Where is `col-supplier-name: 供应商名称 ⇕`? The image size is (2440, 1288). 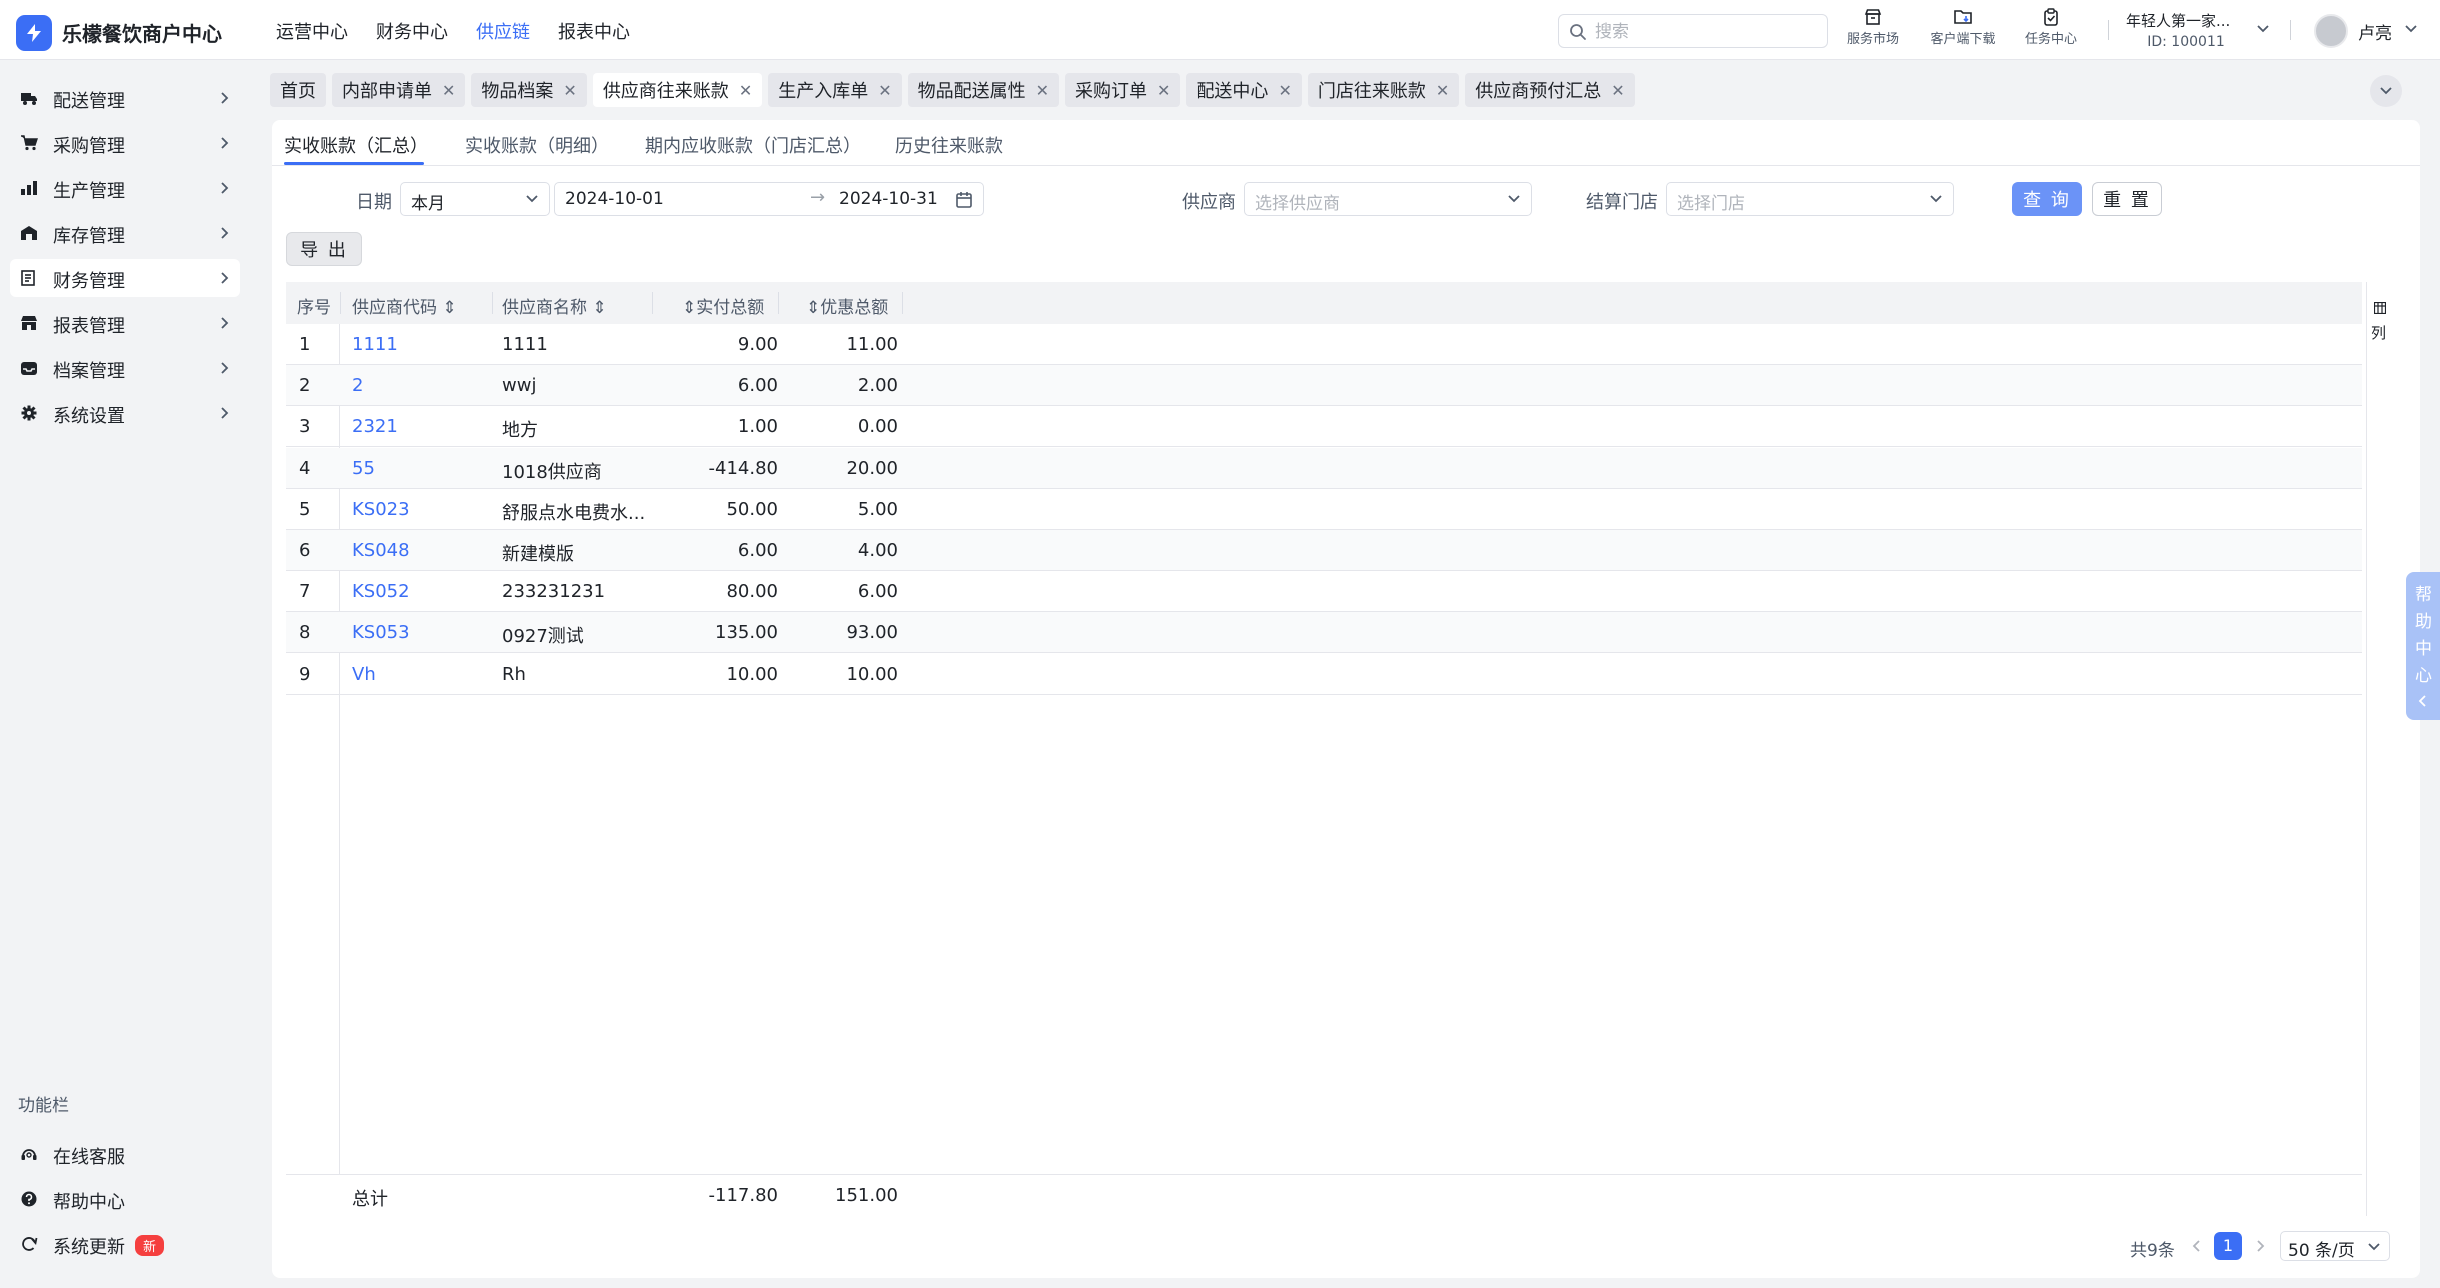 col-supplier-name: 供应商名称 ⇕ is located at coordinates (554, 305).